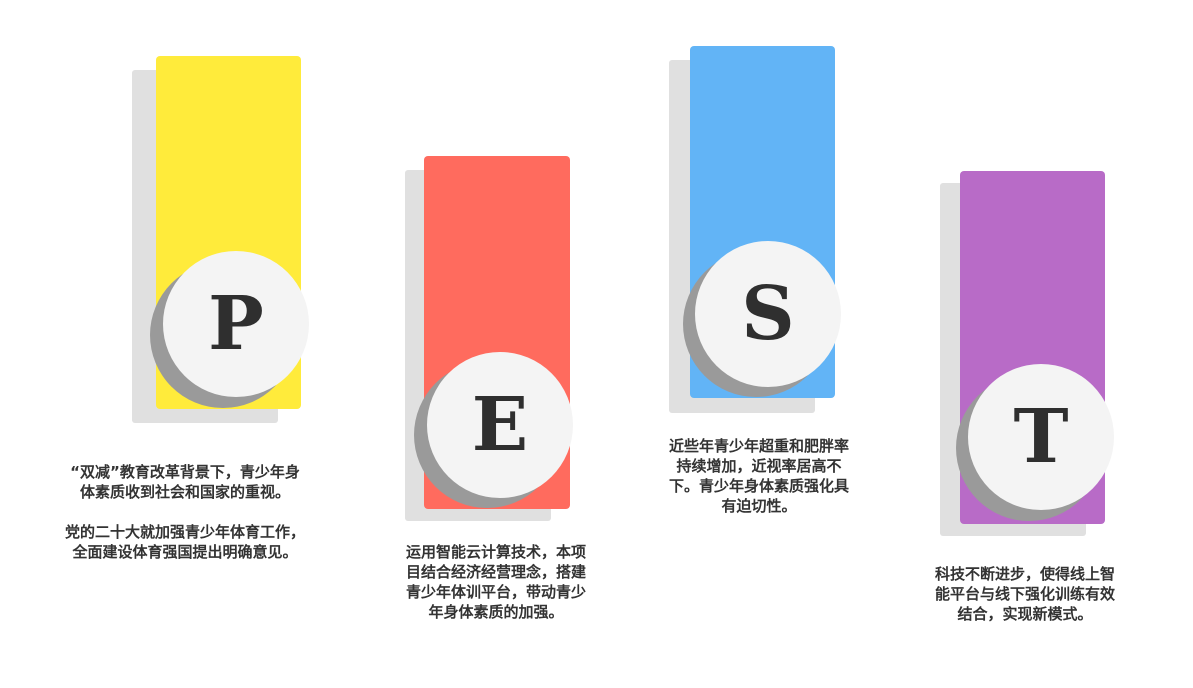  I want to click on description-t: 科技不断进步，使得线上智 能平台与线下强化训练有效 结合，实现新模式。, so click(1025, 594).